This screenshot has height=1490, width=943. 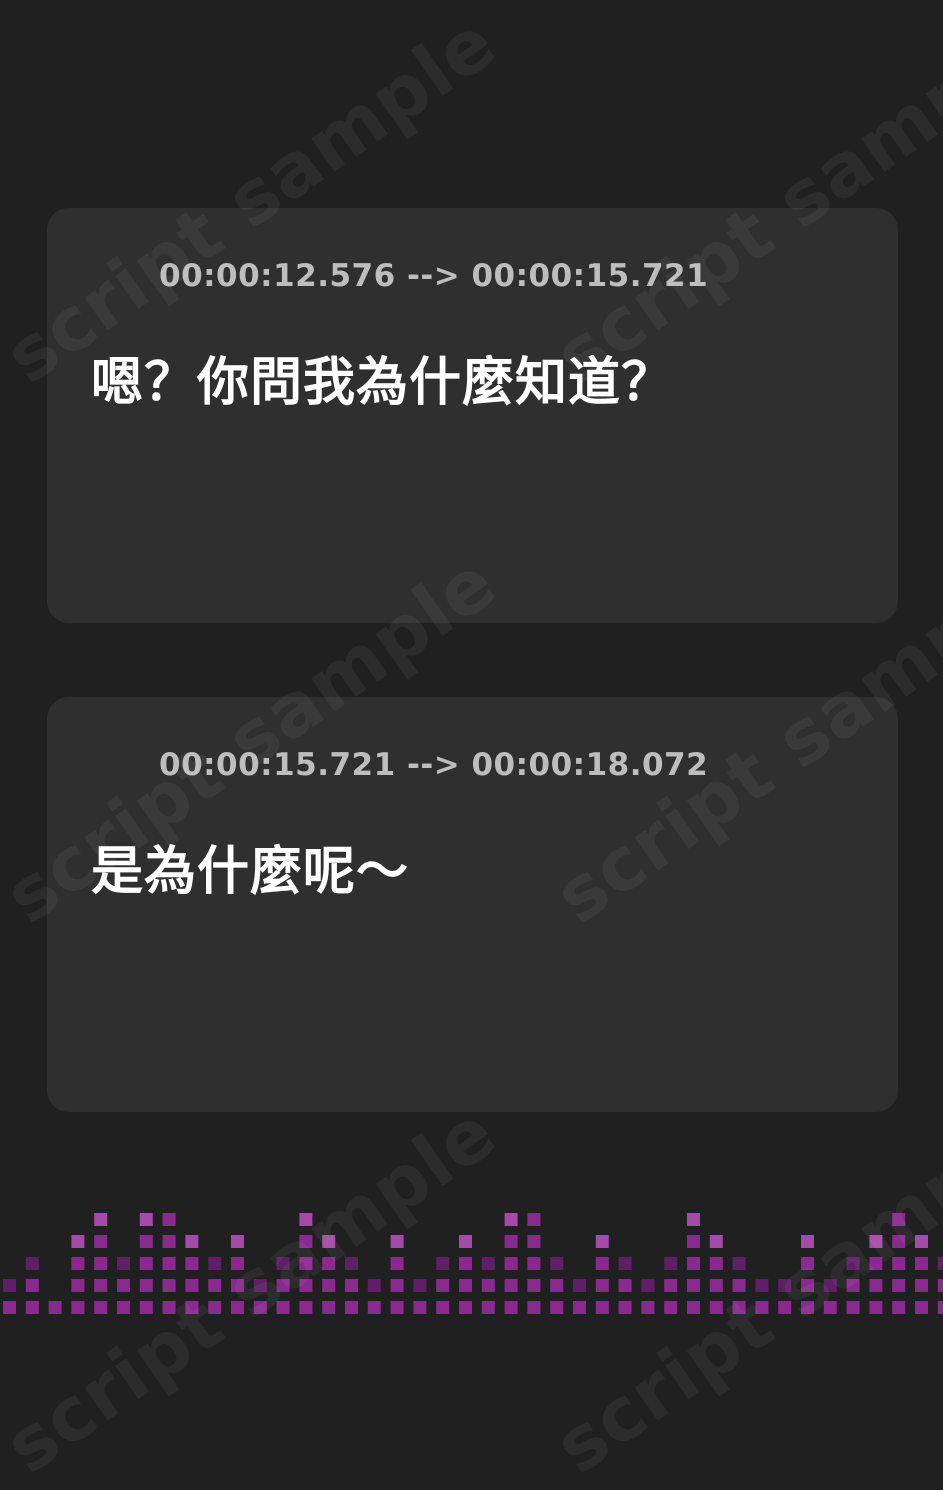 I want to click on cue-header: 00:00:15.721 --> 00:00:18.072, so click(x=398, y=765).